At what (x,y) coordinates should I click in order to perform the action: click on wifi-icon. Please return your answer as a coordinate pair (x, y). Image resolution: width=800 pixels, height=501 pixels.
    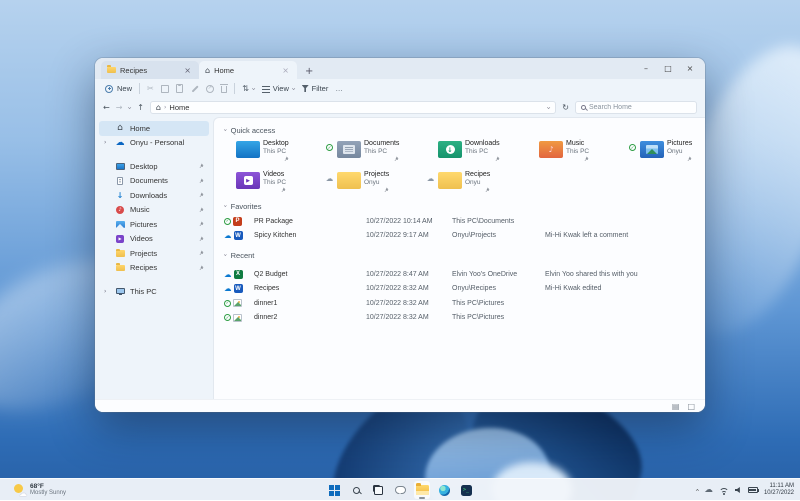
    Looking at the image, I should click on (724, 490).